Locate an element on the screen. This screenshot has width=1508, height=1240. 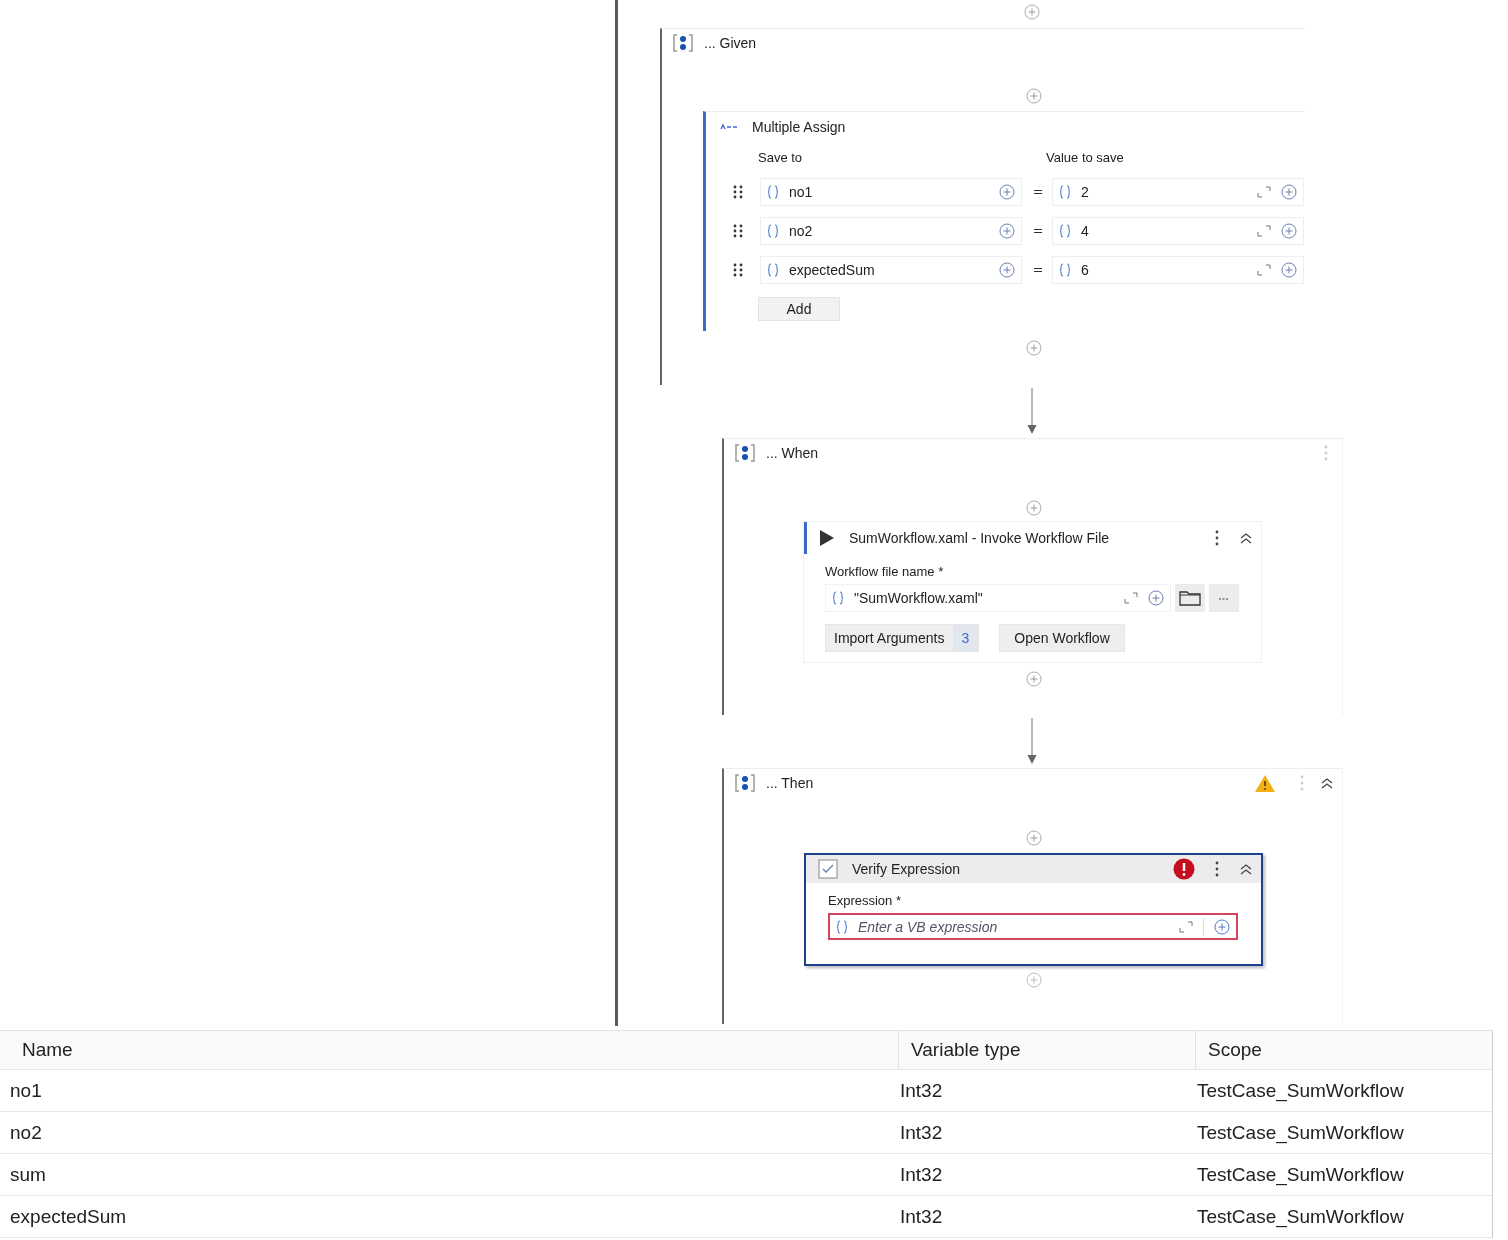
save-to-field: no1 is located at coordinates (891, 191).